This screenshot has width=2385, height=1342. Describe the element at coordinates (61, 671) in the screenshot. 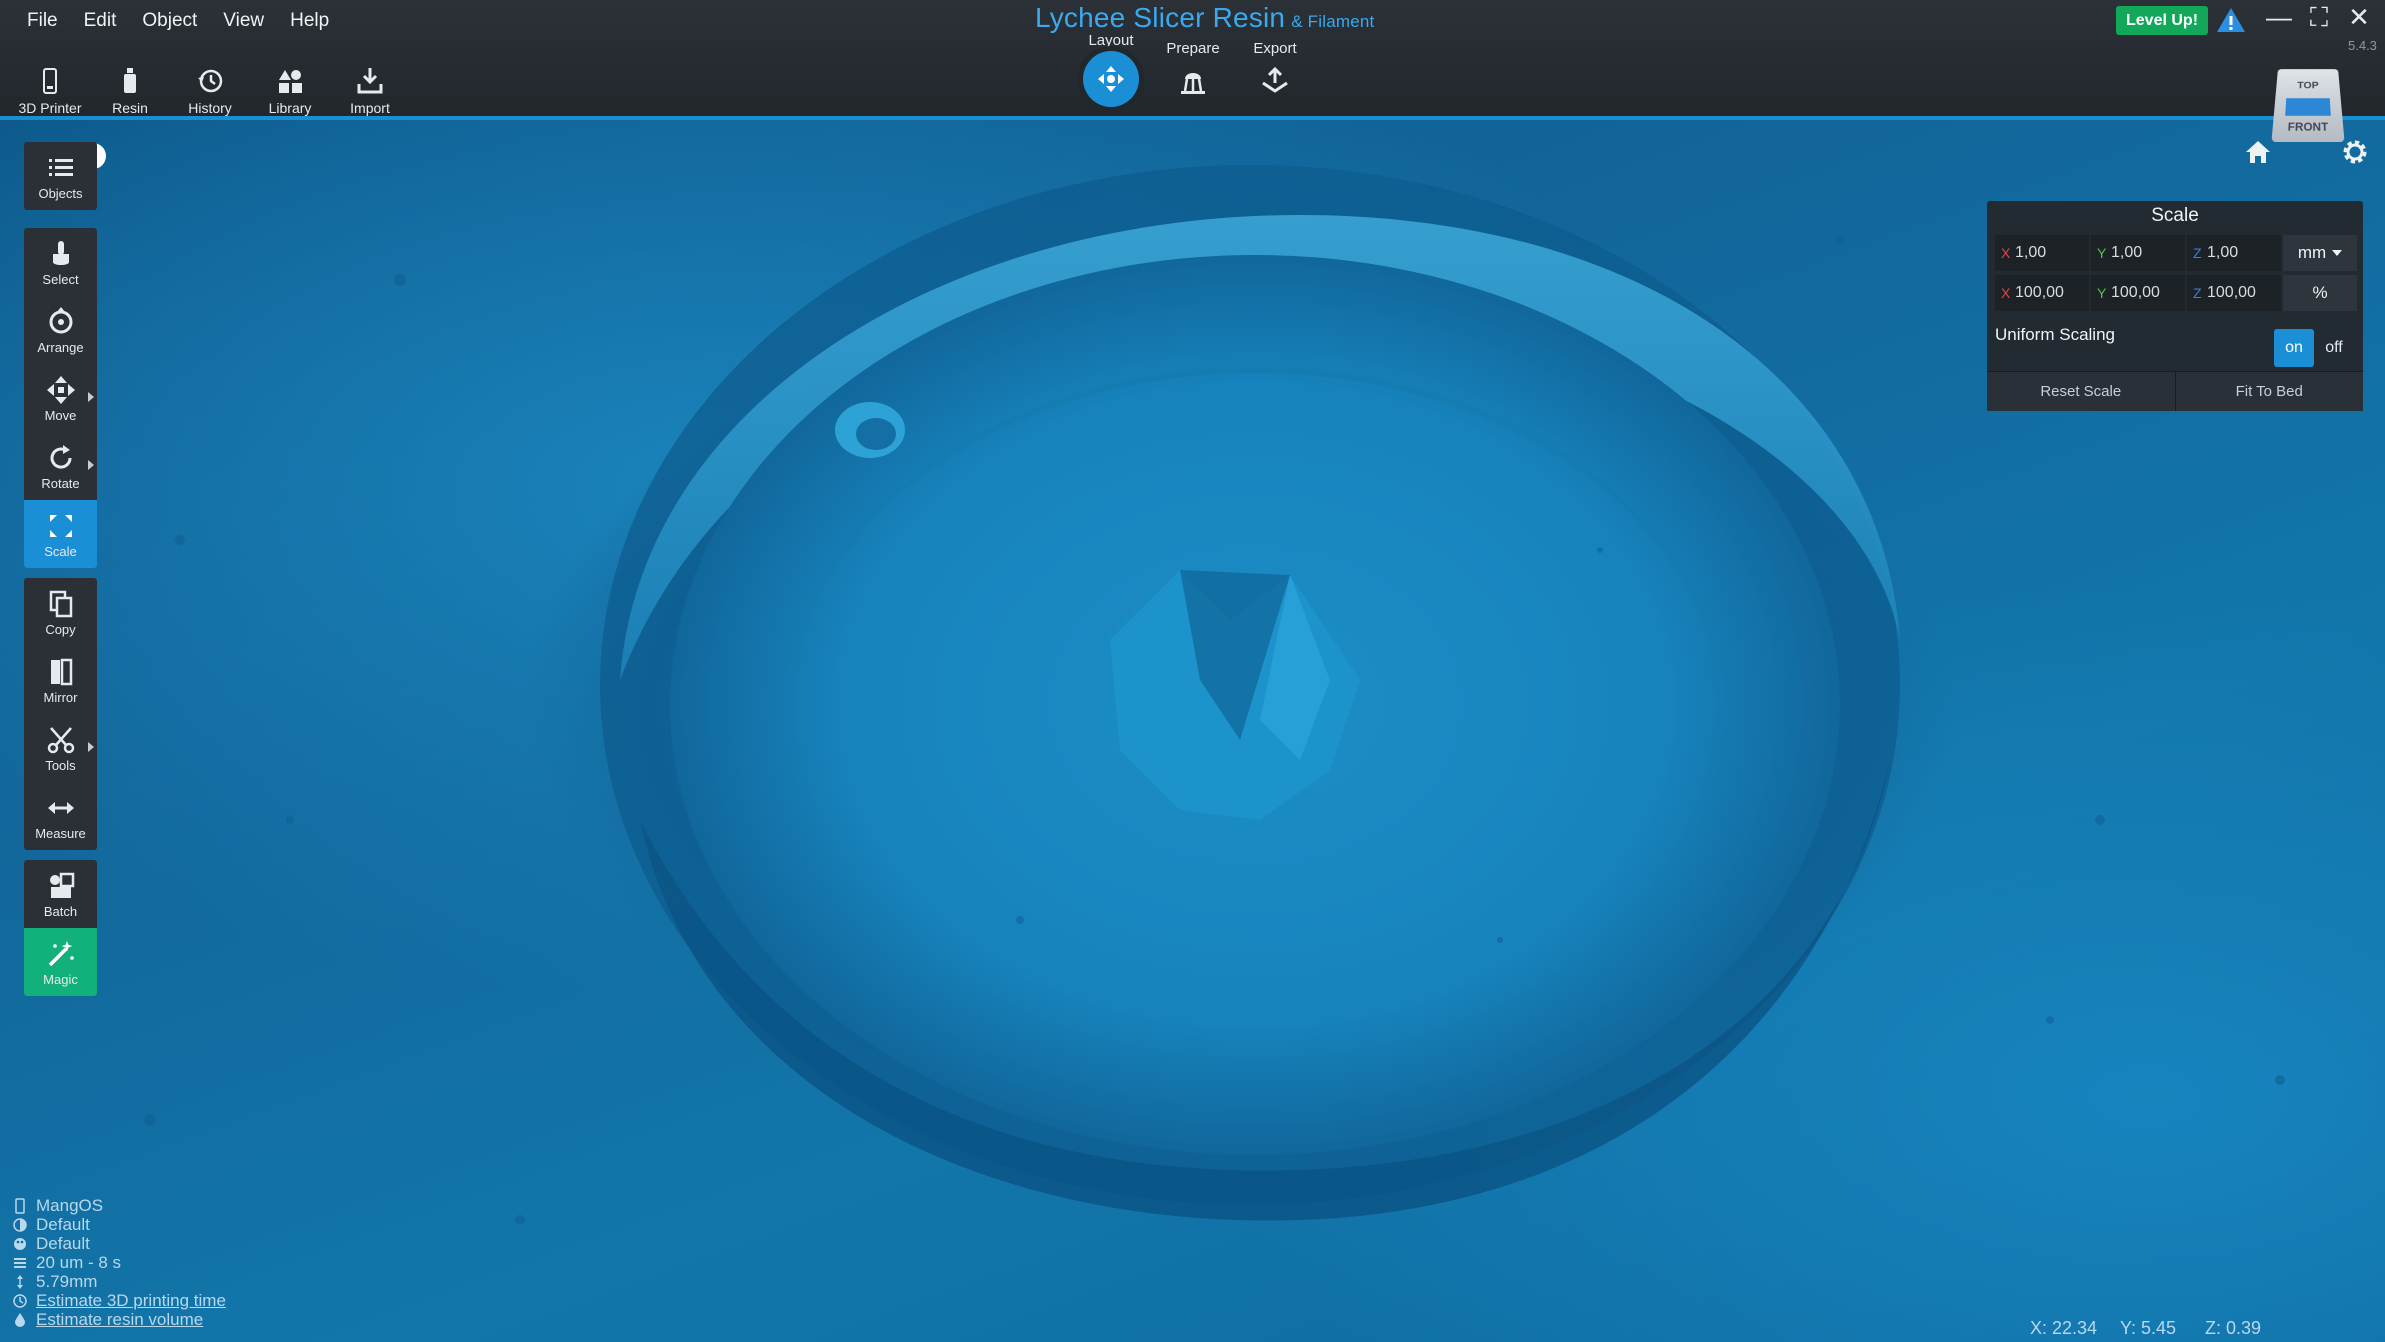

I see `mirror-icon` at that location.